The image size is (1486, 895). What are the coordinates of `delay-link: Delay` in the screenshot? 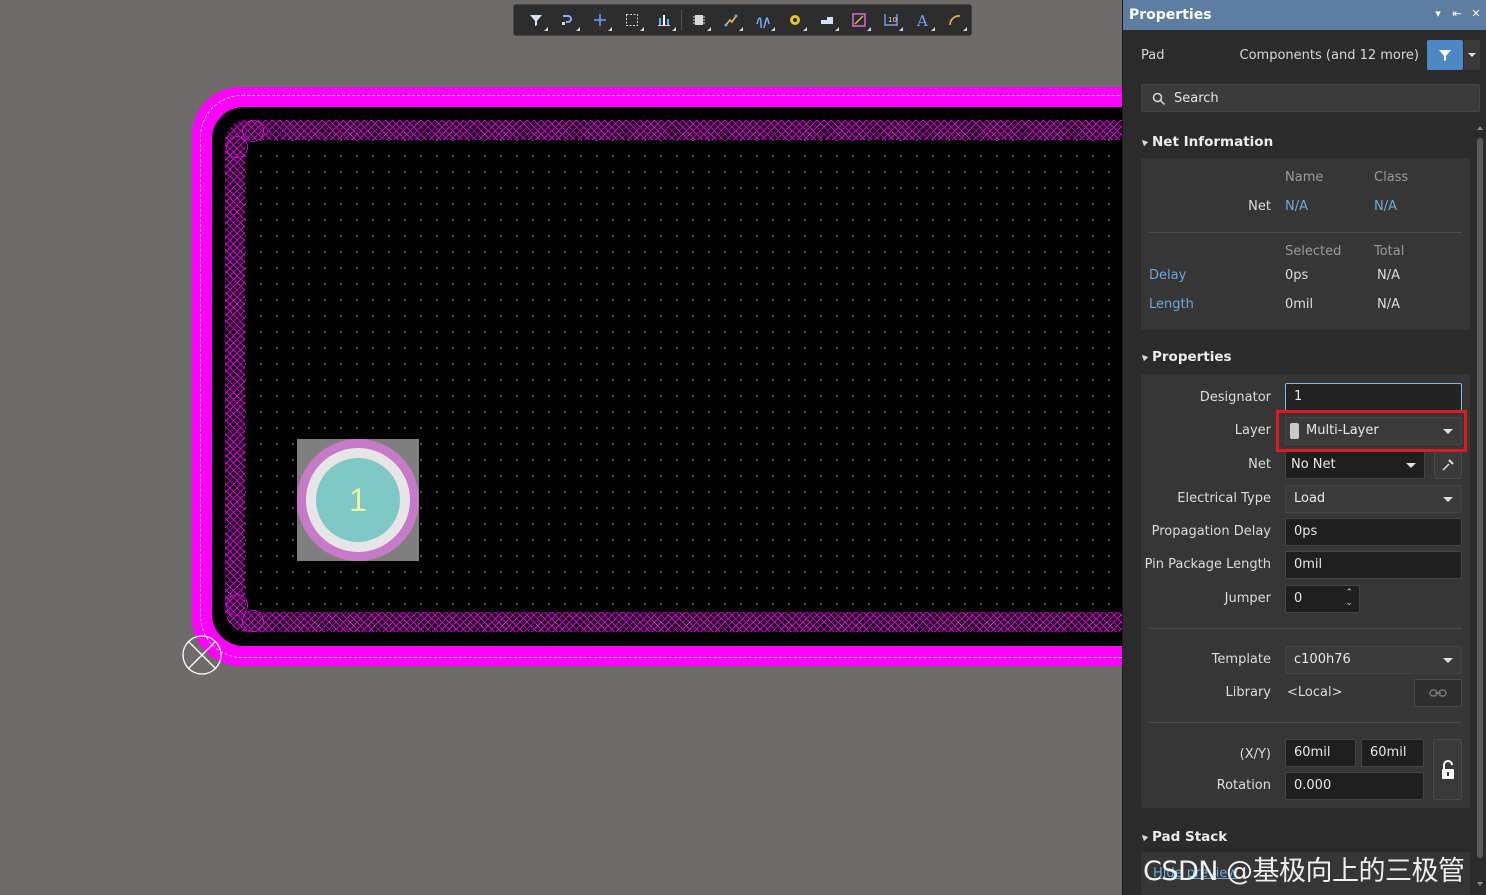 It's located at (1167, 275).